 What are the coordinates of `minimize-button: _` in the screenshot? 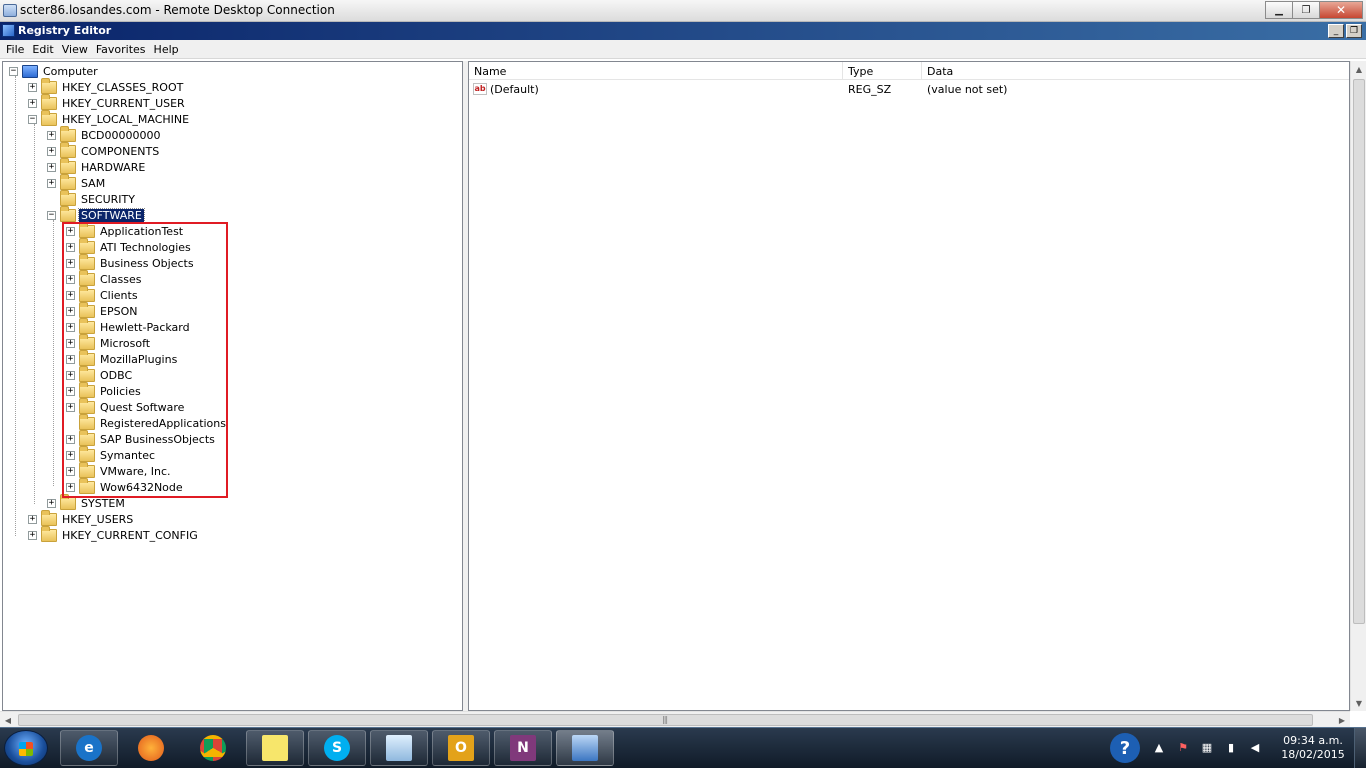 It's located at (1336, 31).